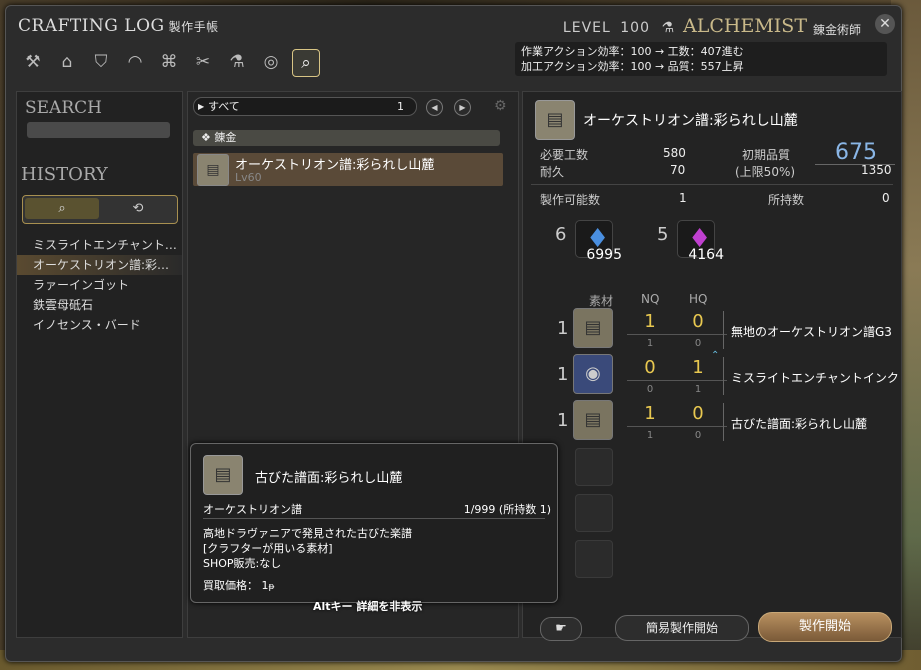 The width and height of the screenshot is (921, 670). I want to click on crystal-required: 6, so click(561, 234).